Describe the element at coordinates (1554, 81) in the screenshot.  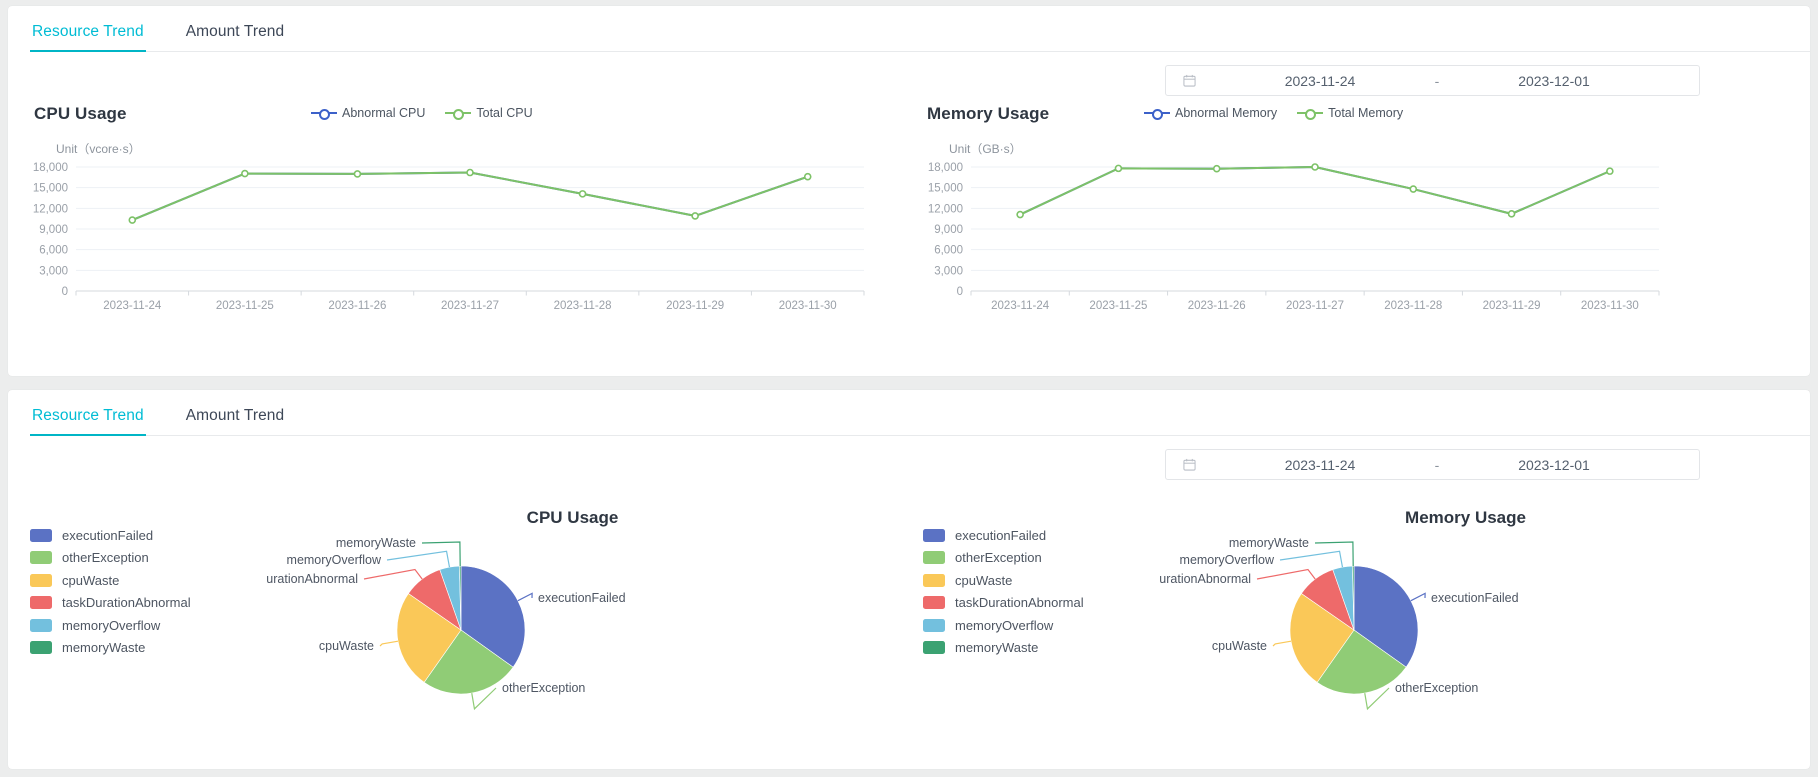
I see `date-end-top: 2023-12-01` at that location.